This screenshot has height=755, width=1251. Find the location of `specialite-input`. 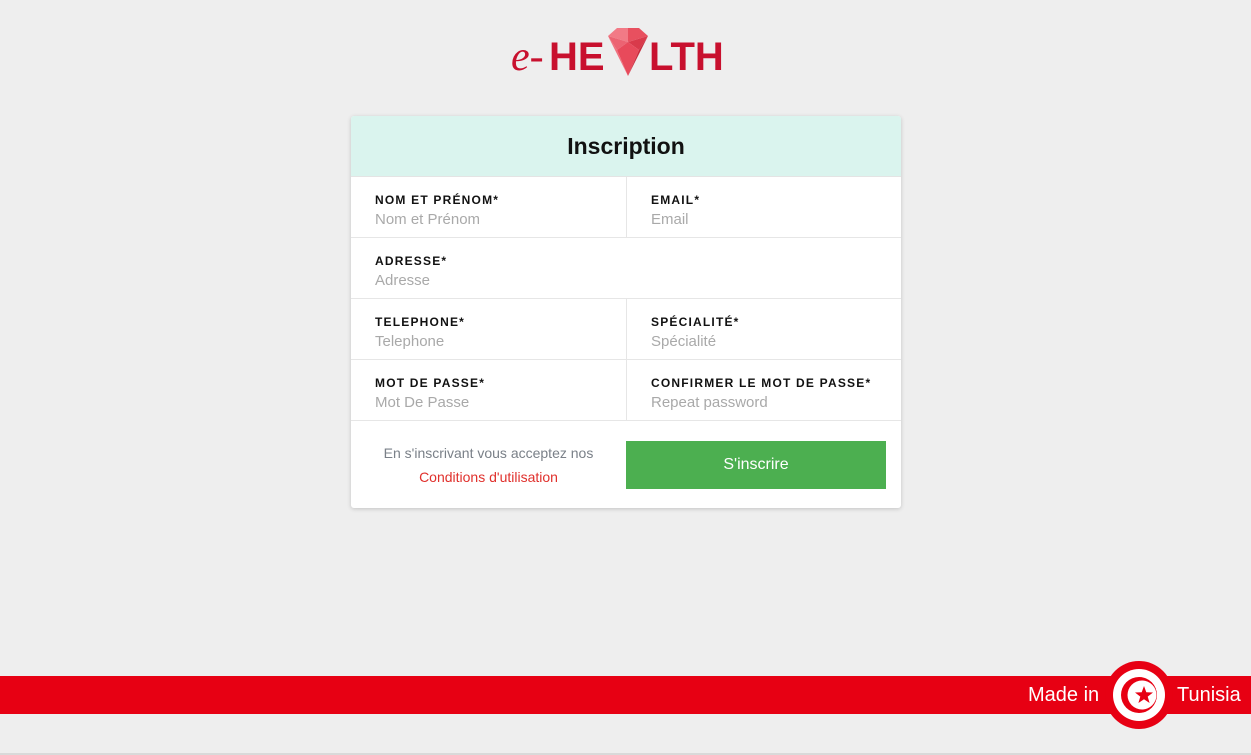

specialite-input is located at coordinates (764, 341).